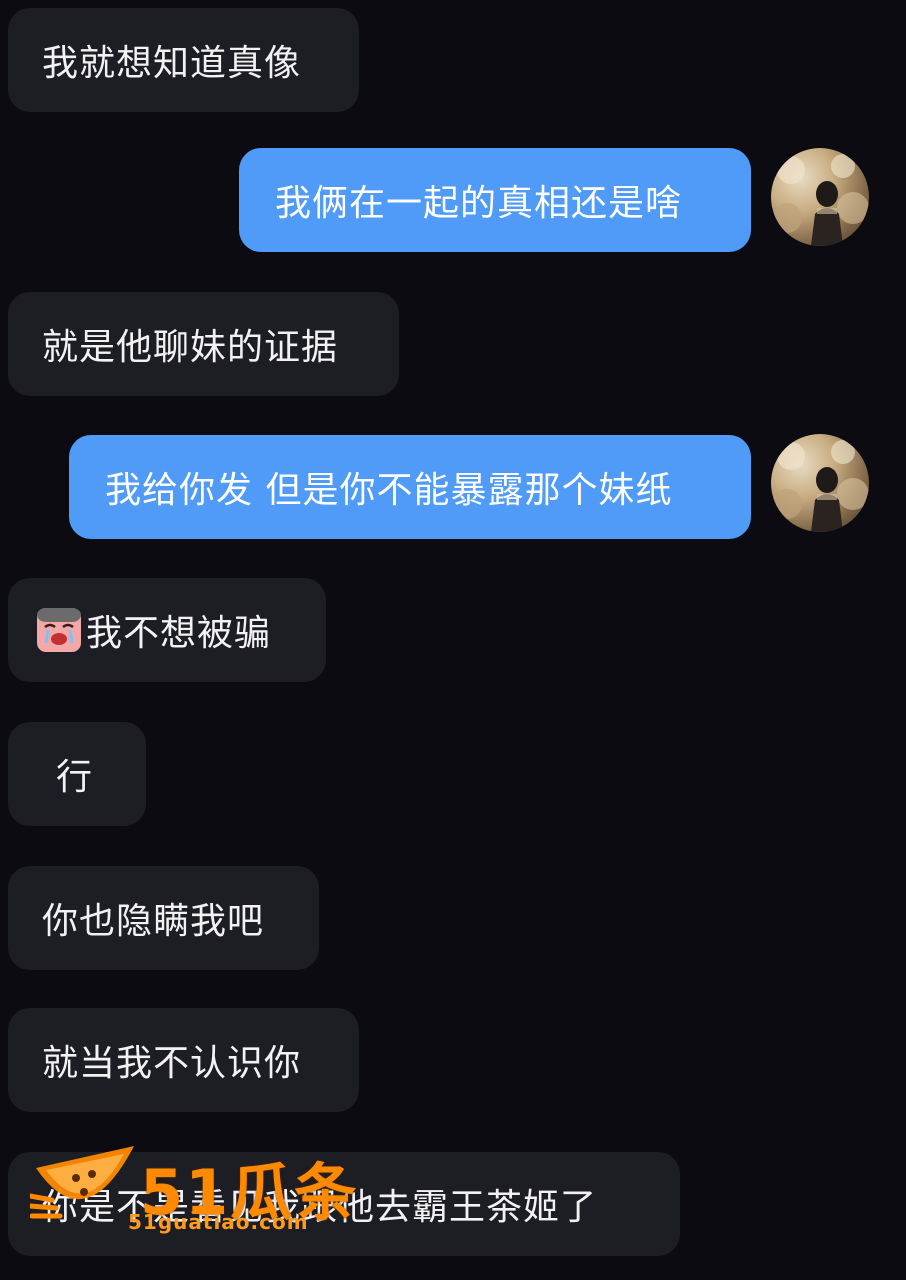 The height and width of the screenshot is (1280, 906). Describe the element at coordinates (172, 63) in the screenshot. I see `message-text: 我就想知道真像` at that location.